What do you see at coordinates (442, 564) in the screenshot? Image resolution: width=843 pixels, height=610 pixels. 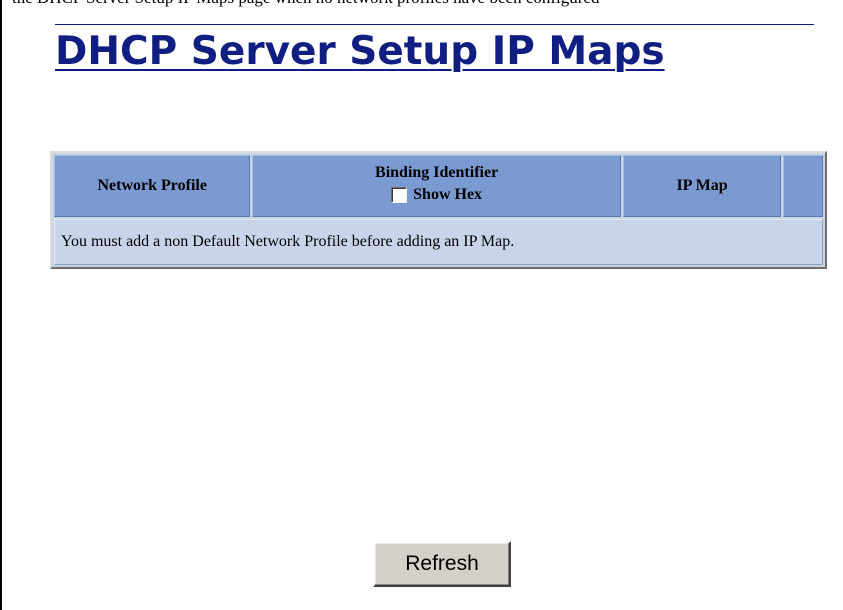 I see `refresh-button: Refresh` at bounding box center [442, 564].